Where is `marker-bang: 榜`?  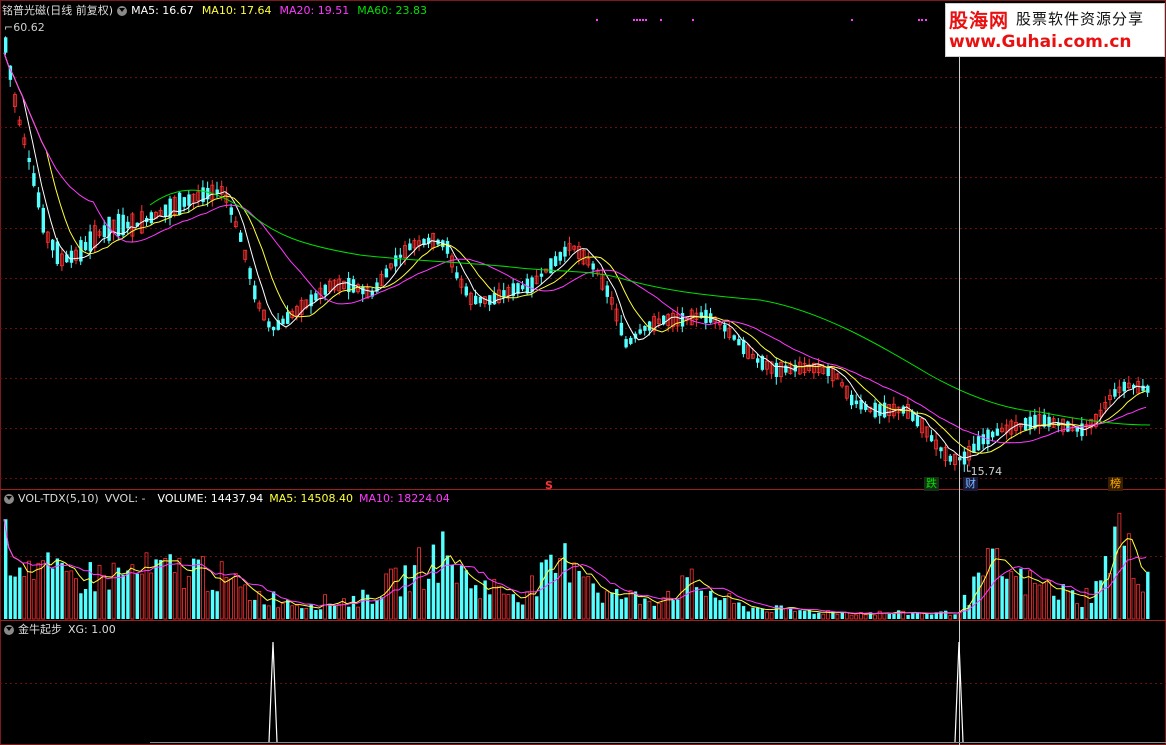
marker-bang: 榜 is located at coordinates (1115, 484).